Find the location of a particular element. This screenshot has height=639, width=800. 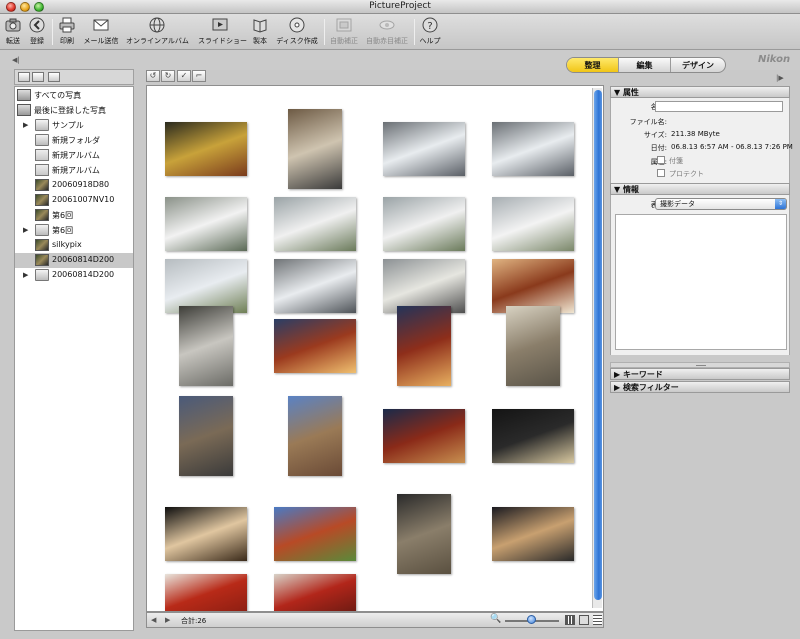

online-album-button: オンラインアルバム is located at coordinates (157, 32).